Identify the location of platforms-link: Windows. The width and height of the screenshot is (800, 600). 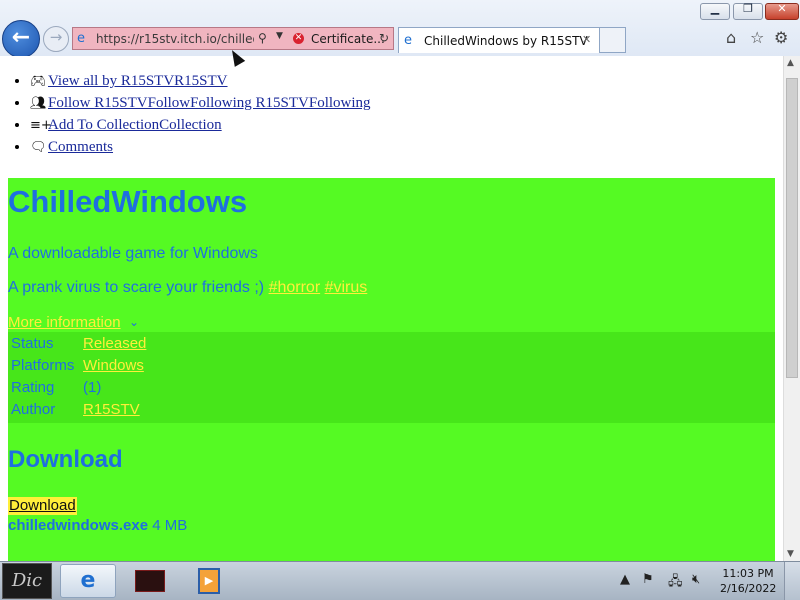
(113, 366).